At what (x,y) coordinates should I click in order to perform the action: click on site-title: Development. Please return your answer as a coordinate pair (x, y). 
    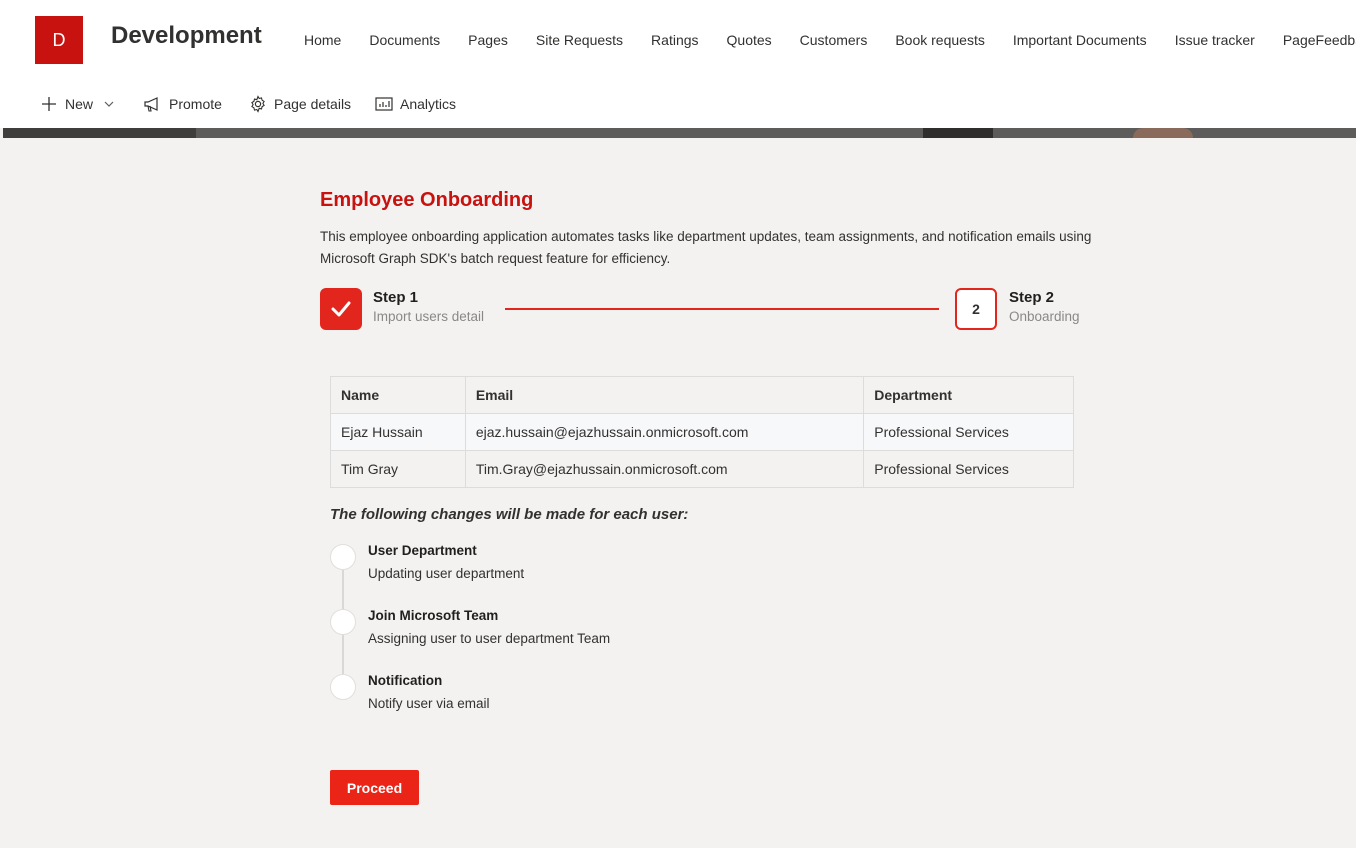
    Looking at the image, I should click on (186, 36).